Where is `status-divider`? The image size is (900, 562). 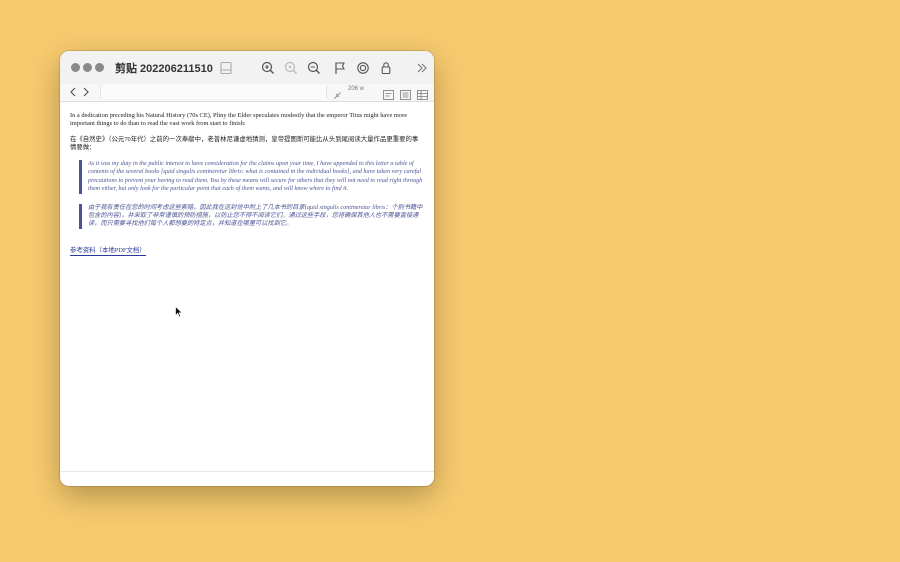
status-divider is located at coordinates (247, 471).